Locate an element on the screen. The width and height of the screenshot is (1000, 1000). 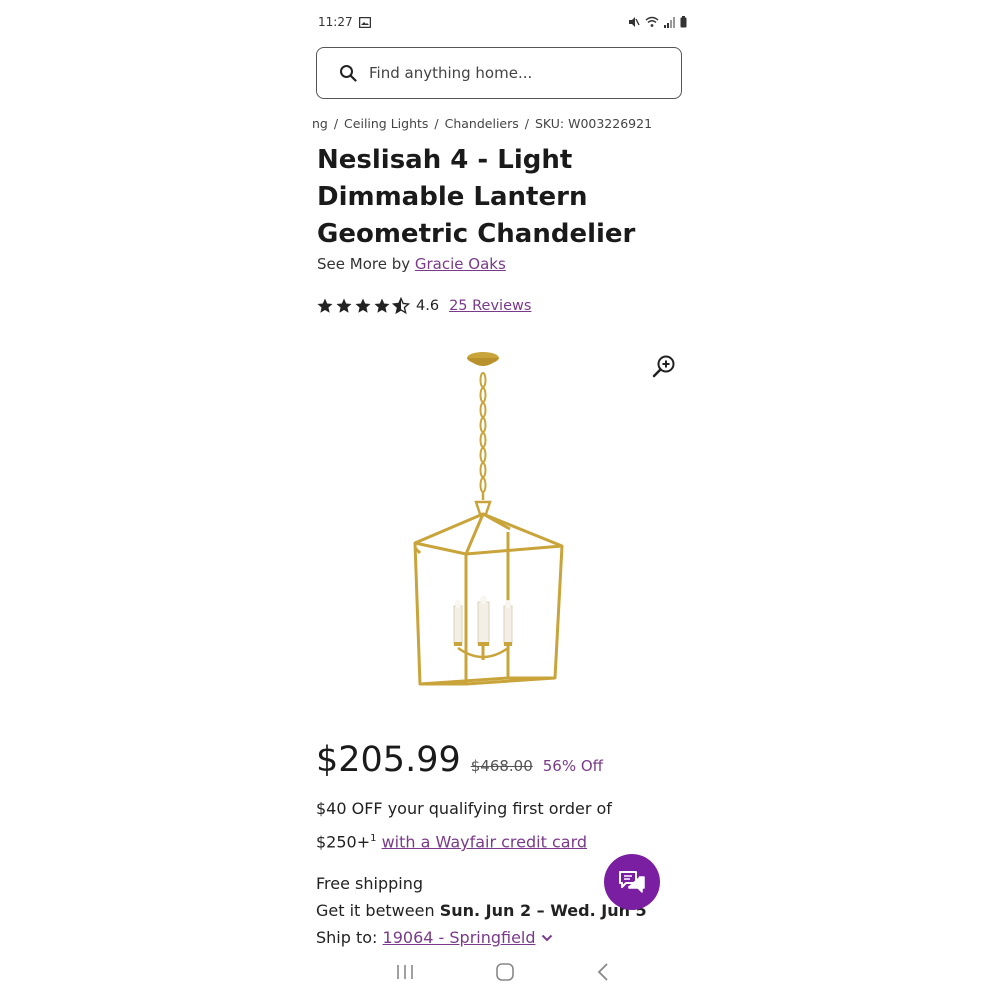
reviews-link: 25 Reviews is located at coordinates (490, 306).